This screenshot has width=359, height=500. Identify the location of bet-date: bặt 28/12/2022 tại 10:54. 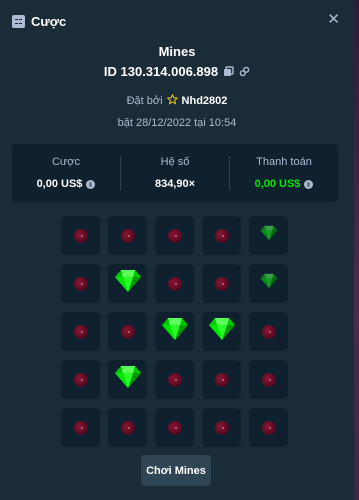
(177, 123).